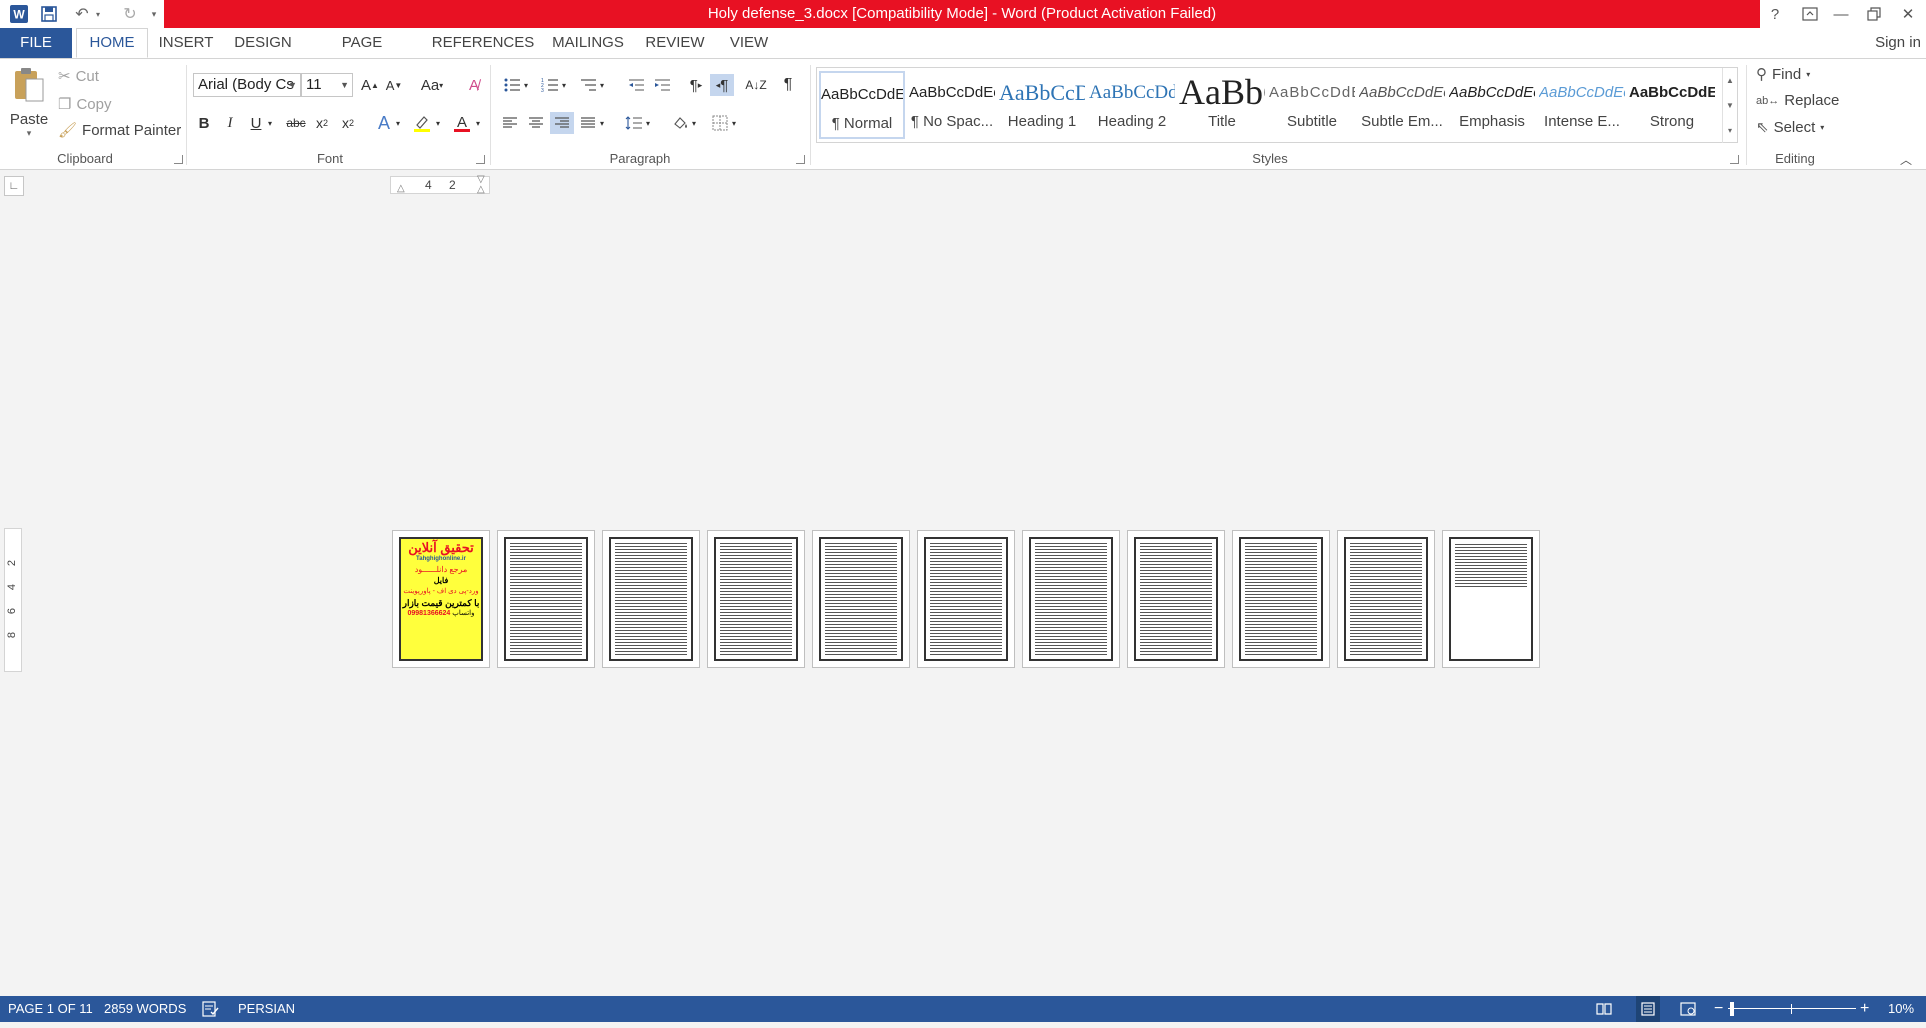 Image resolution: width=1926 pixels, height=1028 pixels. I want to click on highlight-icon, so click(422, 123).